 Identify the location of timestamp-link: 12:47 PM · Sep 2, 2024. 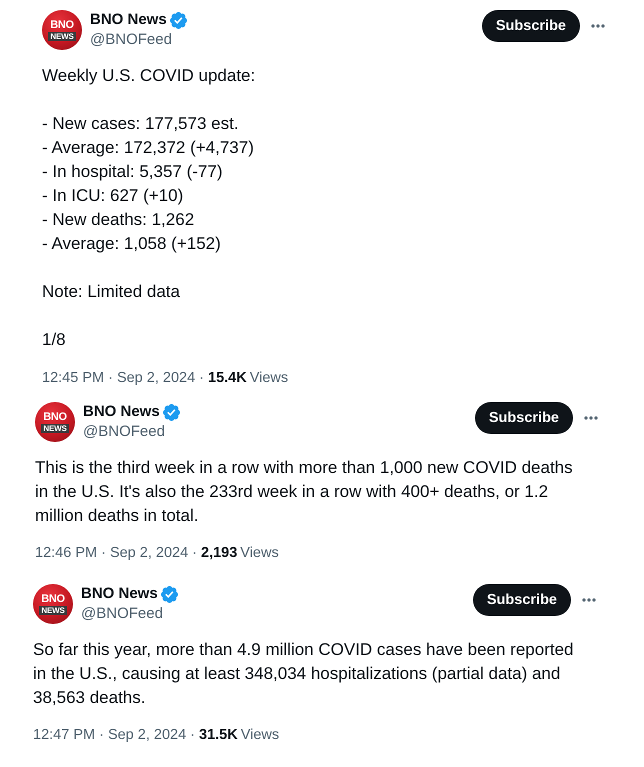
(109, 735).